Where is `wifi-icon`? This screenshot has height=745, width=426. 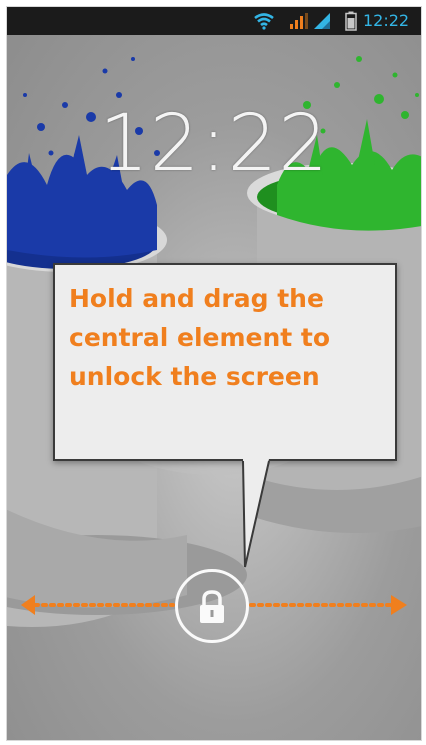 wifi-icon is located at coordinates (264, 21).